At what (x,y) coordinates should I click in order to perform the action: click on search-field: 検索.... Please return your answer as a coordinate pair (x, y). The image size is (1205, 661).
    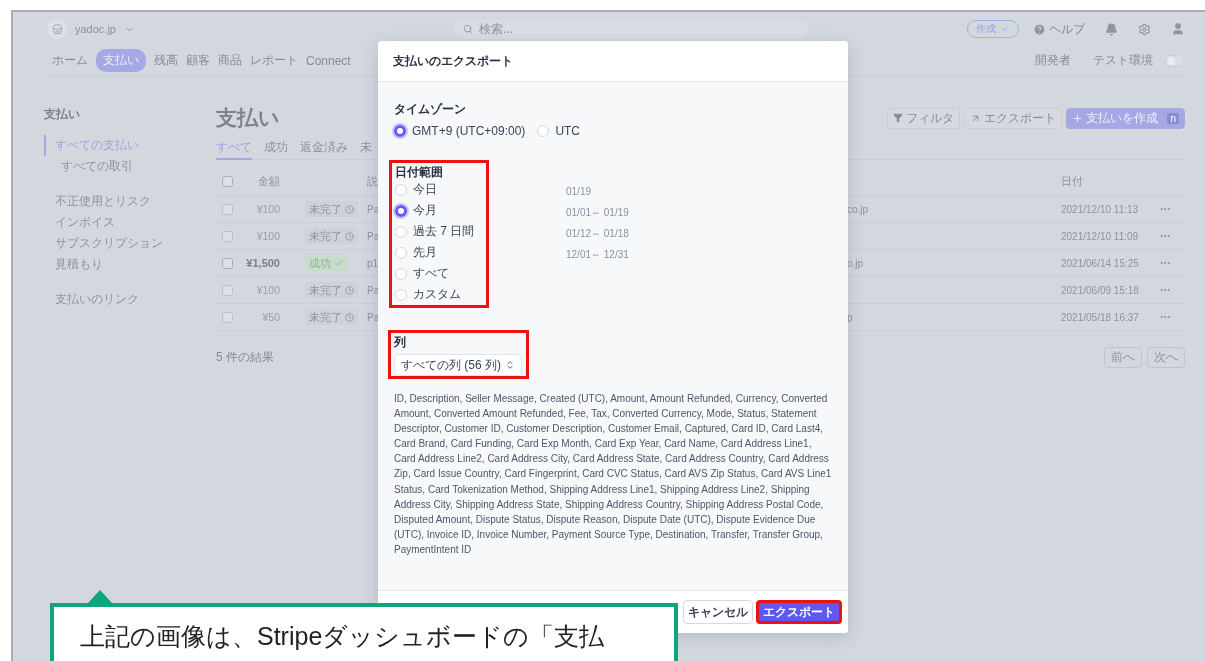
    Looking at the image, I should click on (630, 29).